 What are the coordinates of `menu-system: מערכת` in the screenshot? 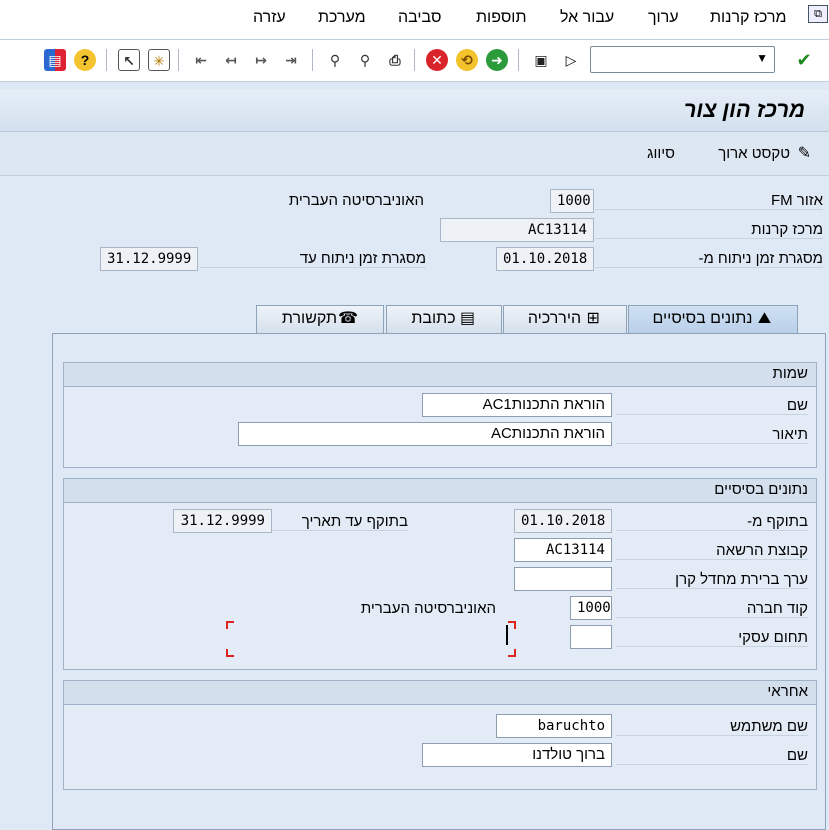 It's located at (342, 18).